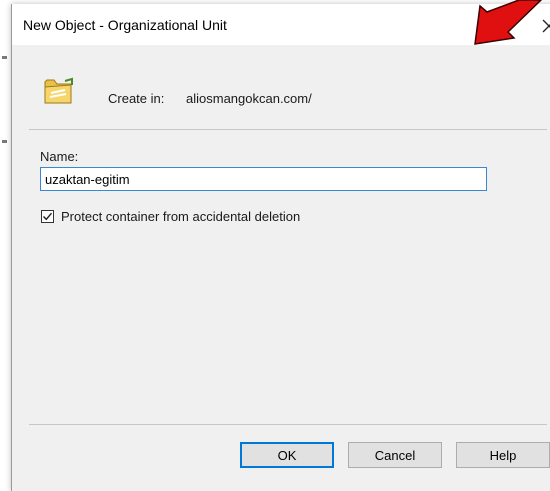 Image resolution: width=550 pixels, height=491 pixels. What do you see at coordinates (58, 90) in the screenshot?
I see `organizational-unit-folder-icon` at bounding box center [58, 90].